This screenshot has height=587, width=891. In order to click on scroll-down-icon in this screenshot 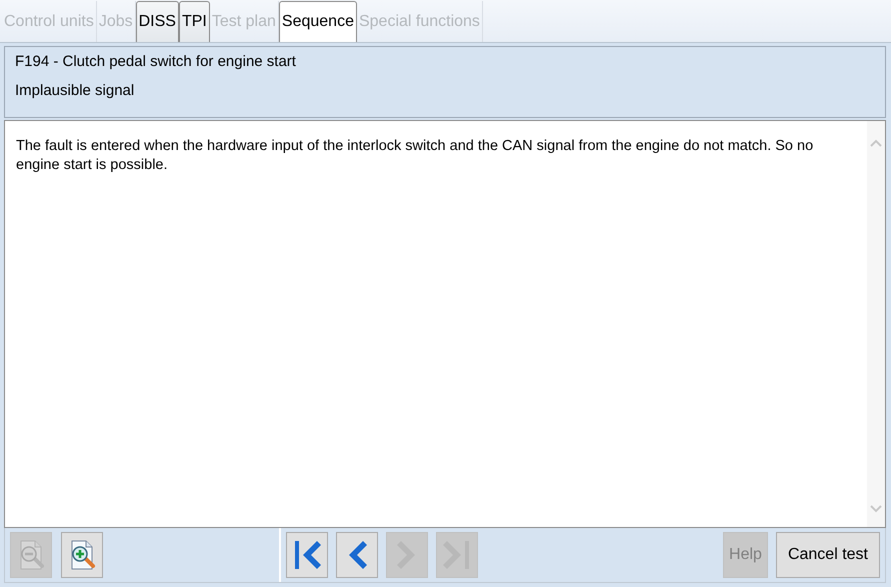, I will do `click(876, 509)`.